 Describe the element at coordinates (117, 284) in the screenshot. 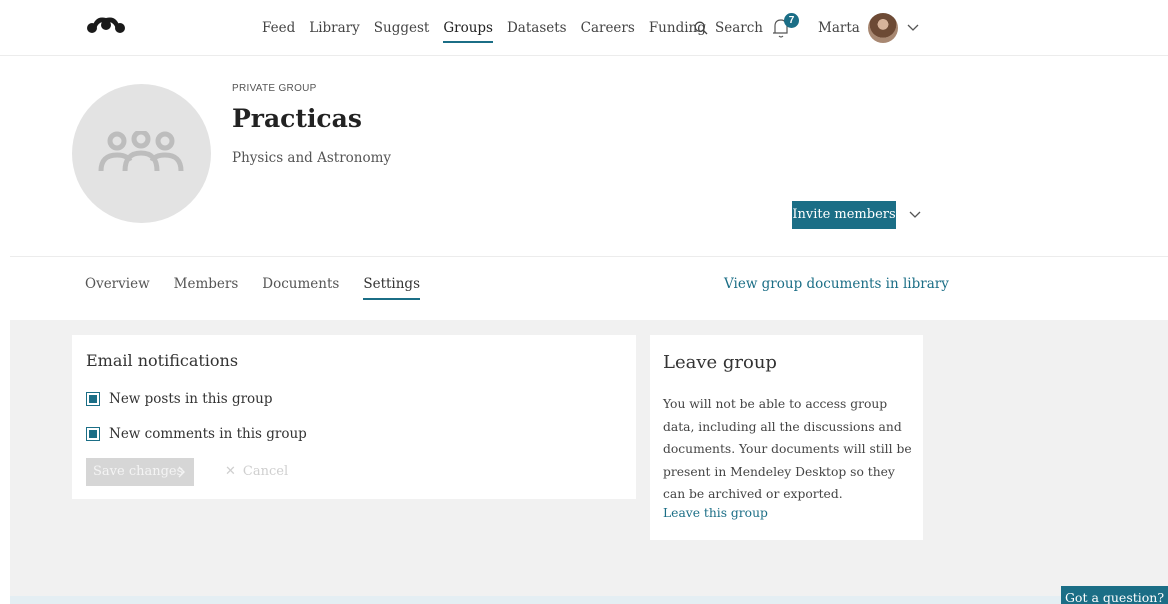

I see `tab-overview: Overview` at that location.